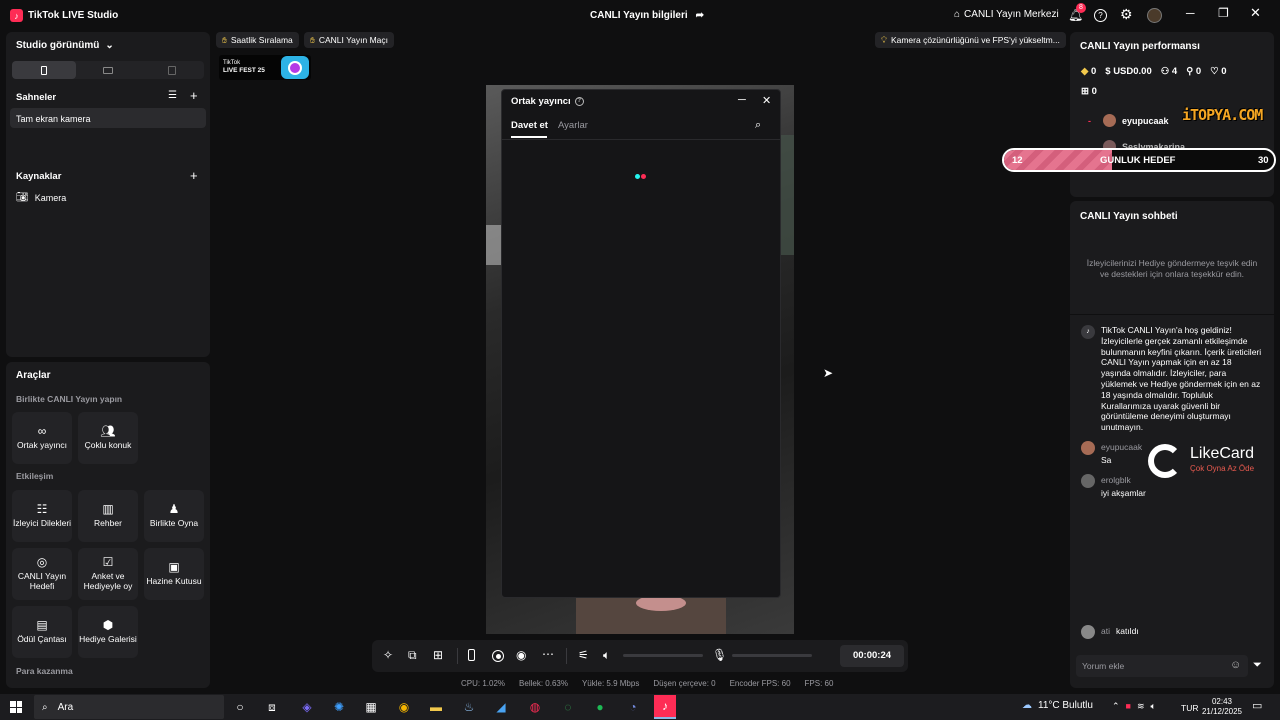 Image resolution: width=1280 pixels, height=720 pixels. Describe the element at coordinates (641, 139) in the screenshot. I see `dialog-divider` at that location.